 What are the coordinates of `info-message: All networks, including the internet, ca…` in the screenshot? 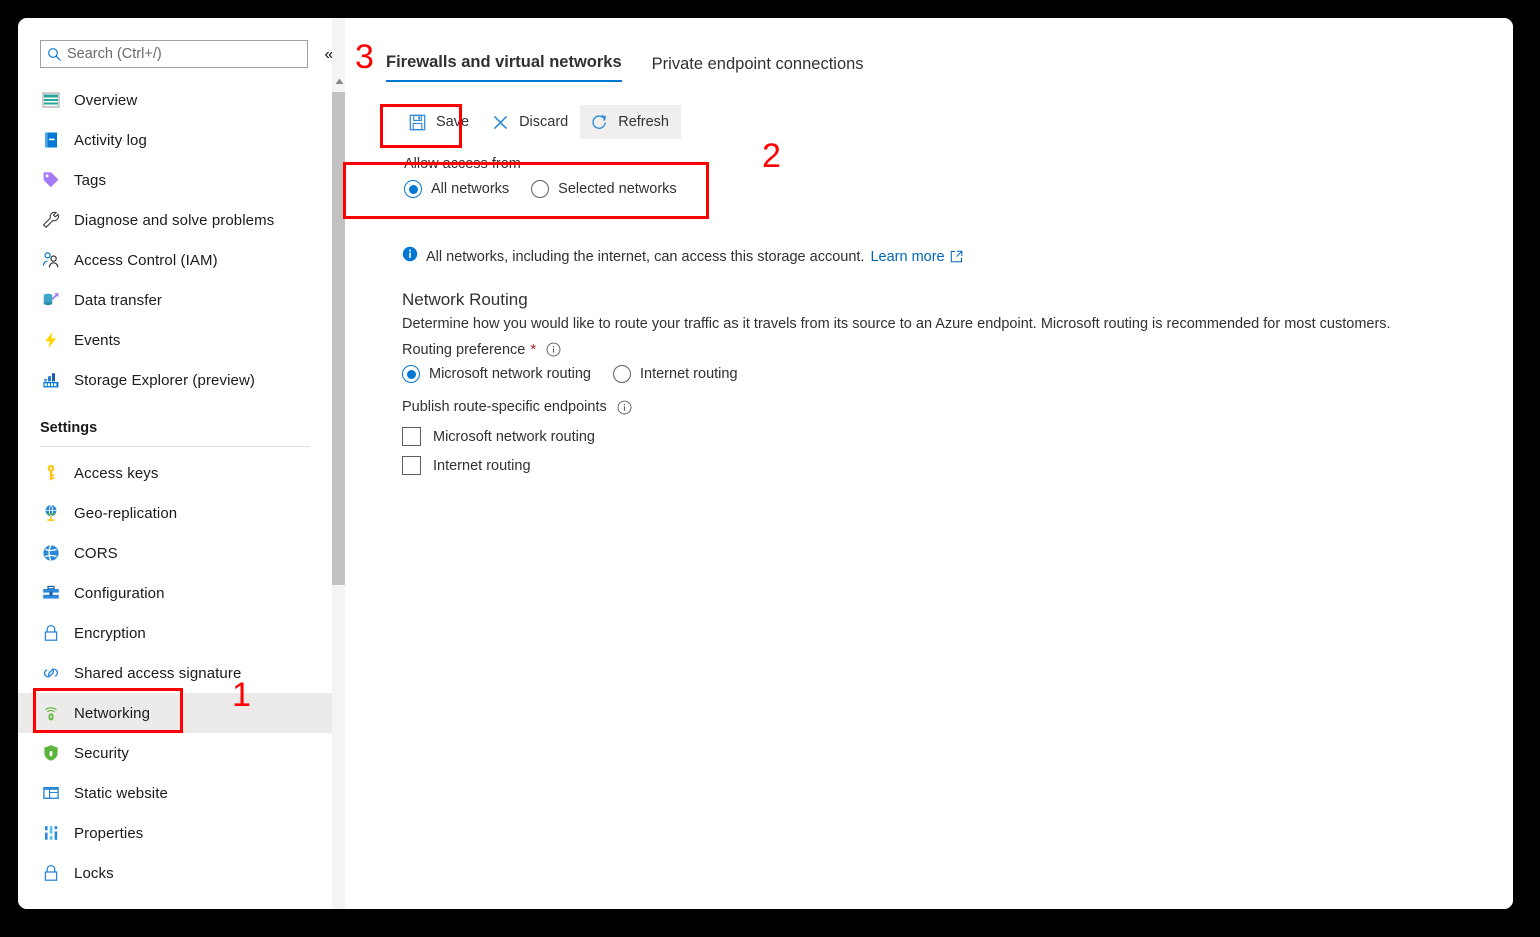 It's located at (682, 256).